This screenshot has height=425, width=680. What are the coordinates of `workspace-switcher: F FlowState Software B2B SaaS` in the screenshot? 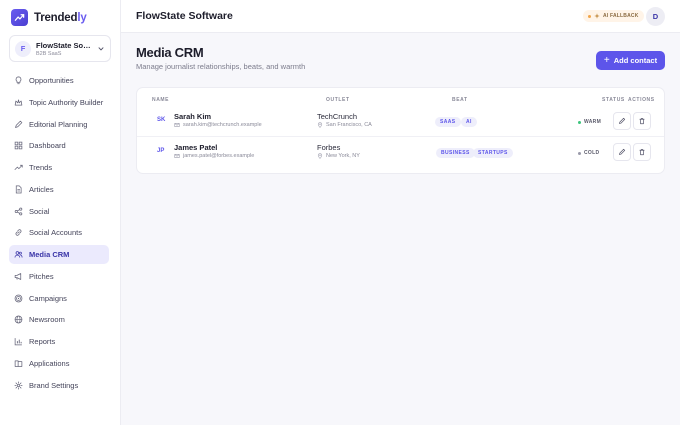 It's located at (60, 48).